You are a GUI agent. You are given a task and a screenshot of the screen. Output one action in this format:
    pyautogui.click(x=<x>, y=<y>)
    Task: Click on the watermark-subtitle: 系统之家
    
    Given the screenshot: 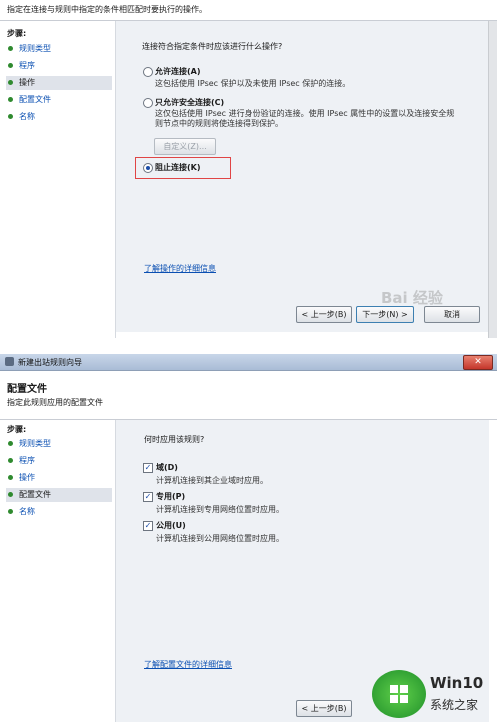 What is the action you would take?
    pyautogui.click(x=454, y=705)
    